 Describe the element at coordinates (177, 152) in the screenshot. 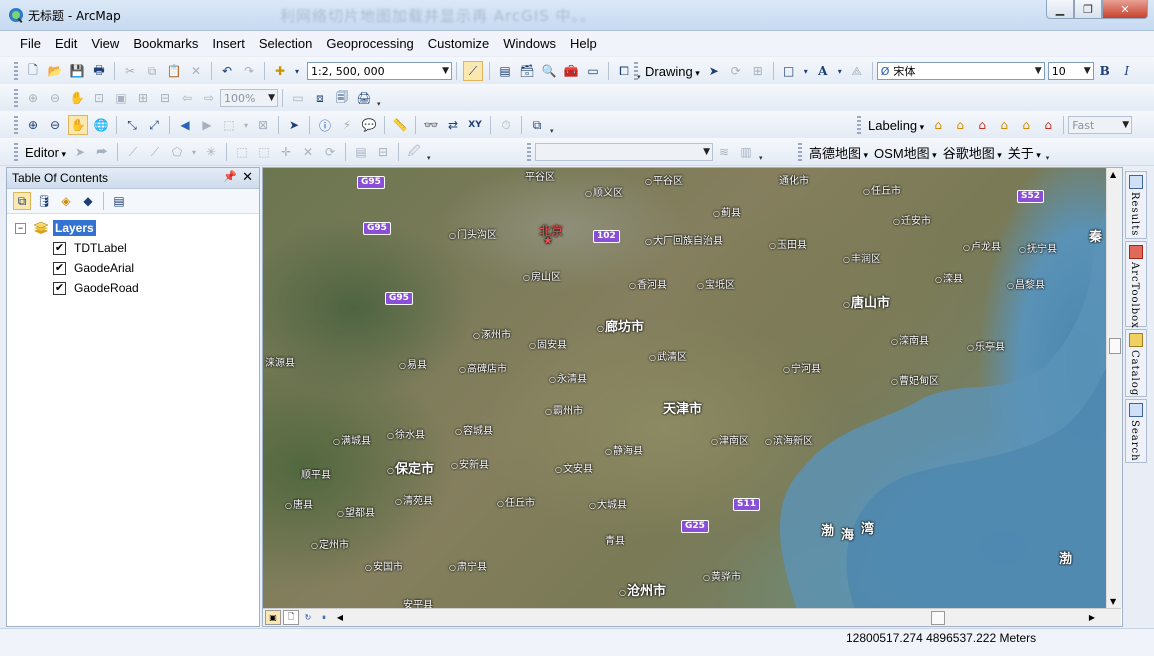

I see `polygon-icon: ⬠` at that location.